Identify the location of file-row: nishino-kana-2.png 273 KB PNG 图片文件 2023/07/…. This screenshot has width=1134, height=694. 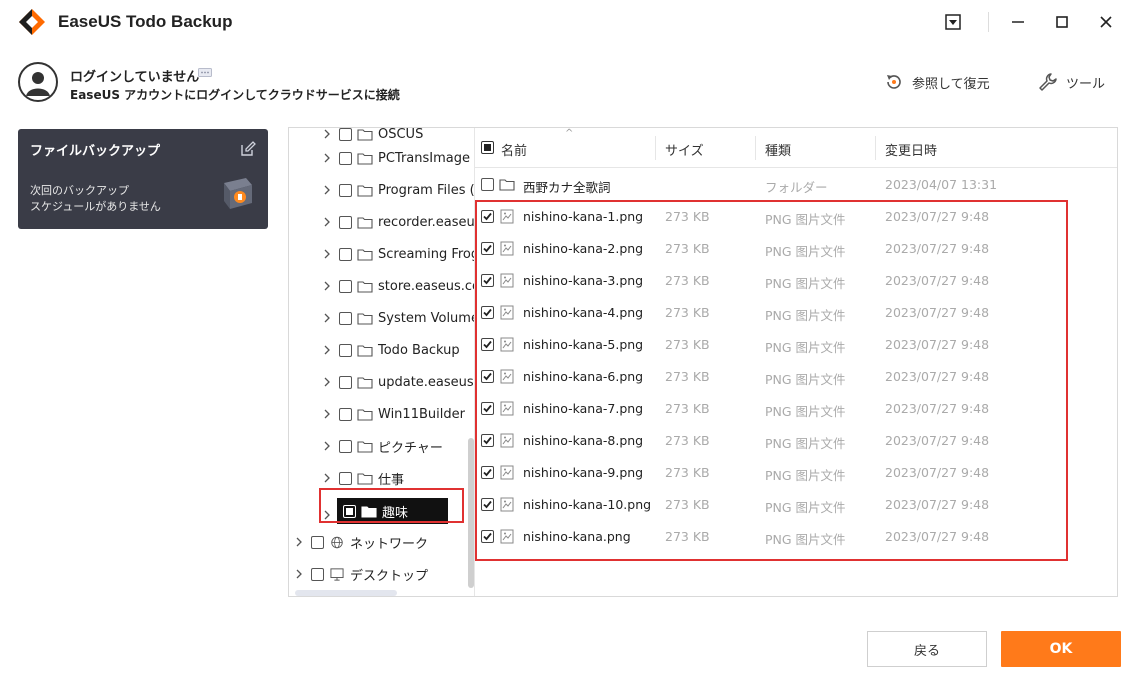
(796, 249).